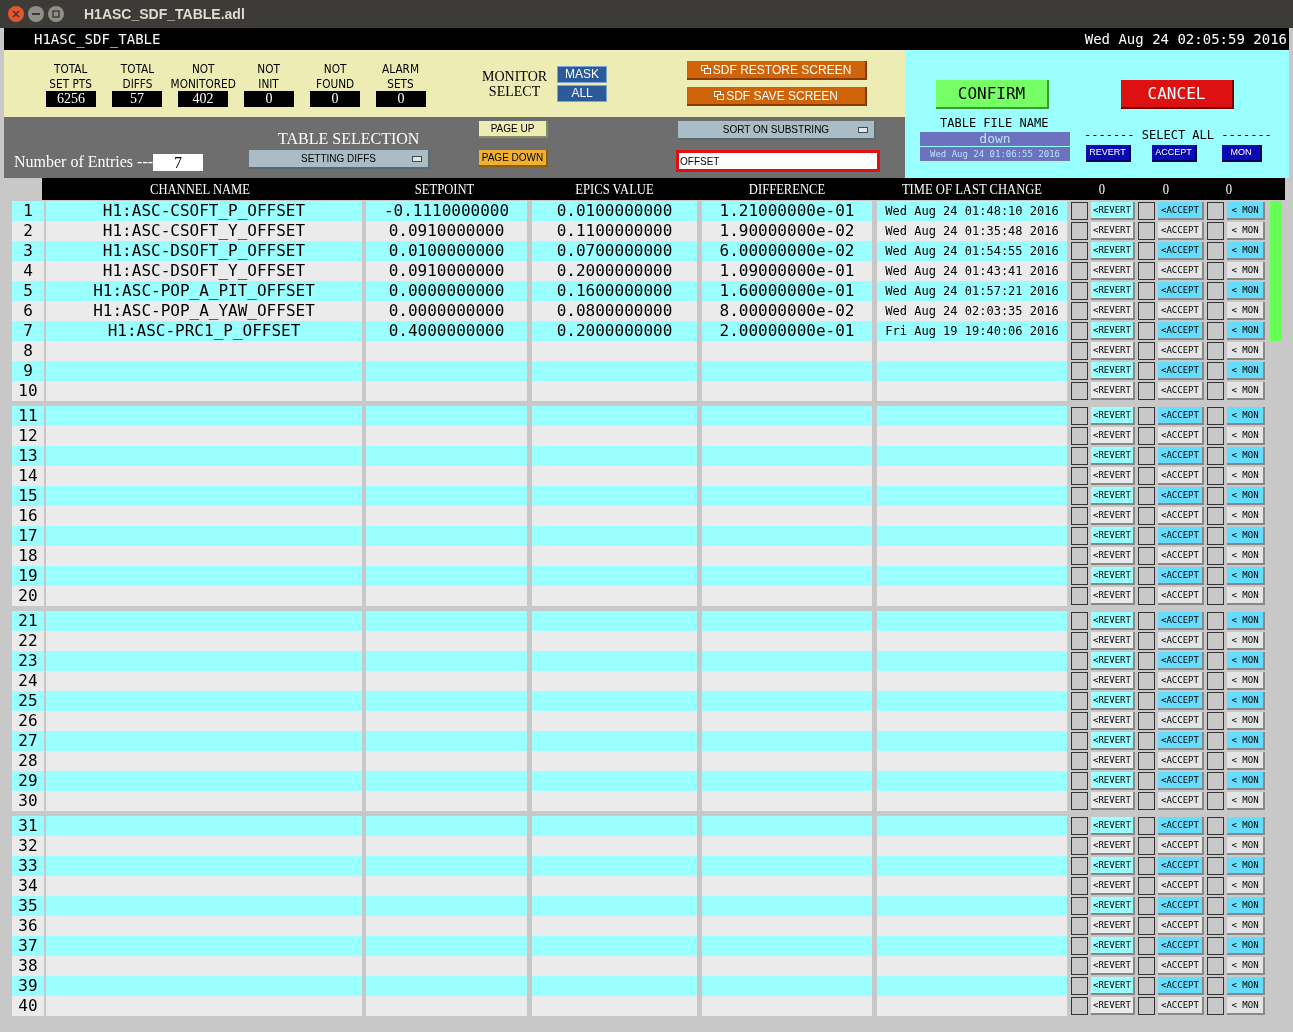 The height and width of the screenshot is (1032, 1293). What do you see at coordinates (513, 158) in the screenshot?
I see `page-down-button: PAGE DOWN` at bounding box center [513, 158].